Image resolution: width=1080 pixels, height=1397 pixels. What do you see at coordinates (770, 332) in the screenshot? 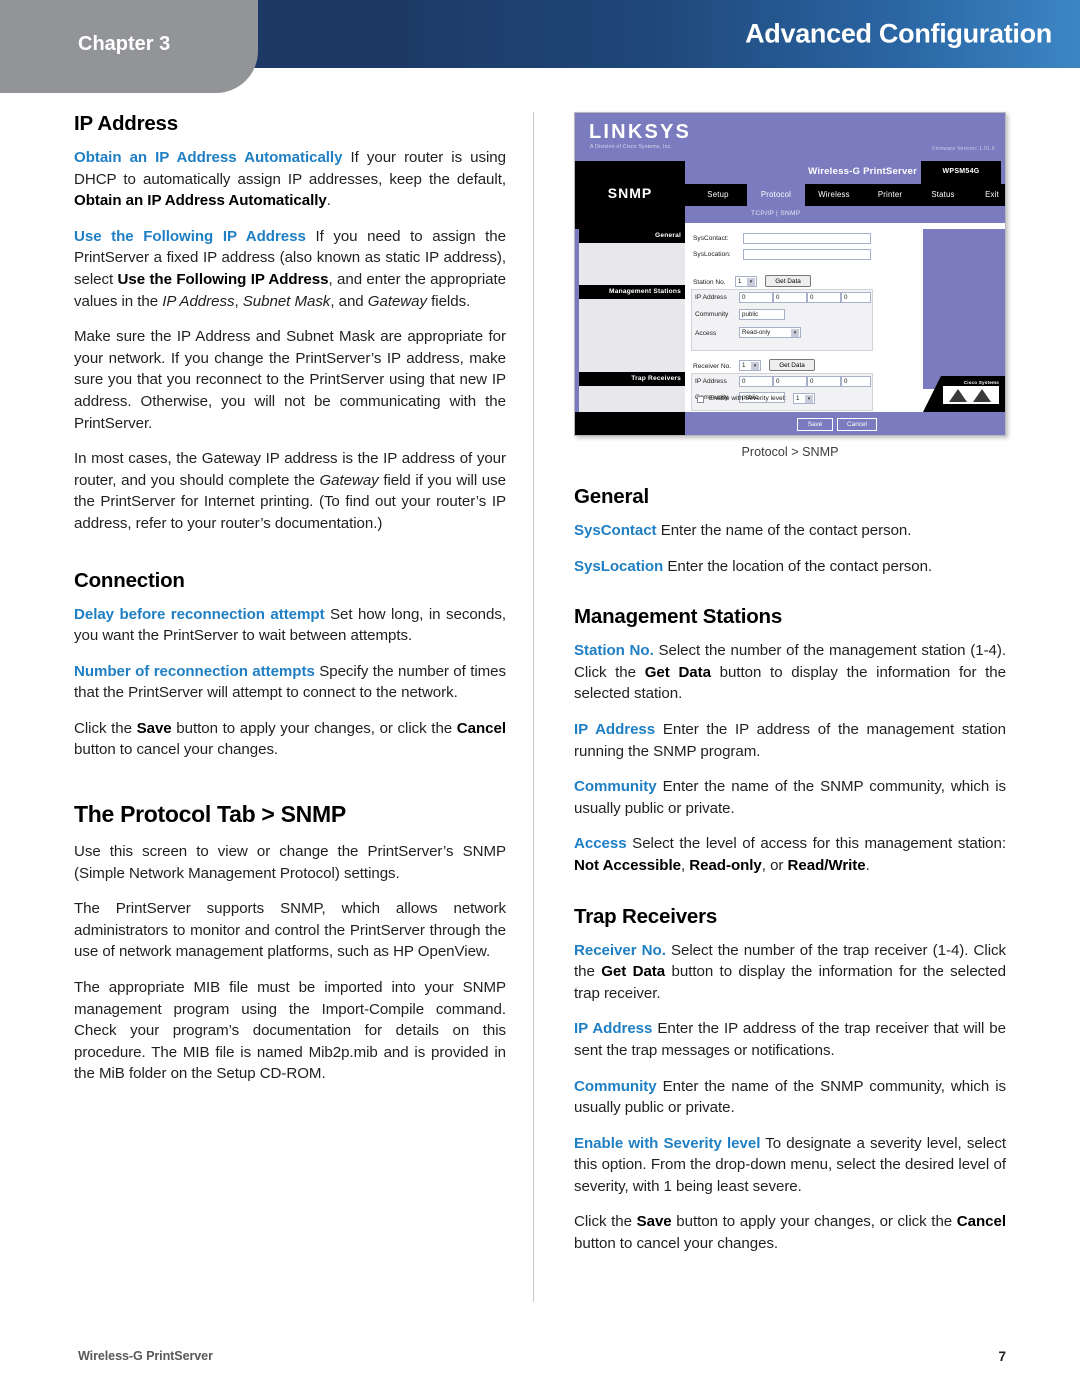
I see `ui-select-mgmt-access: Read-only ▾` at bounding box center [770, 332].